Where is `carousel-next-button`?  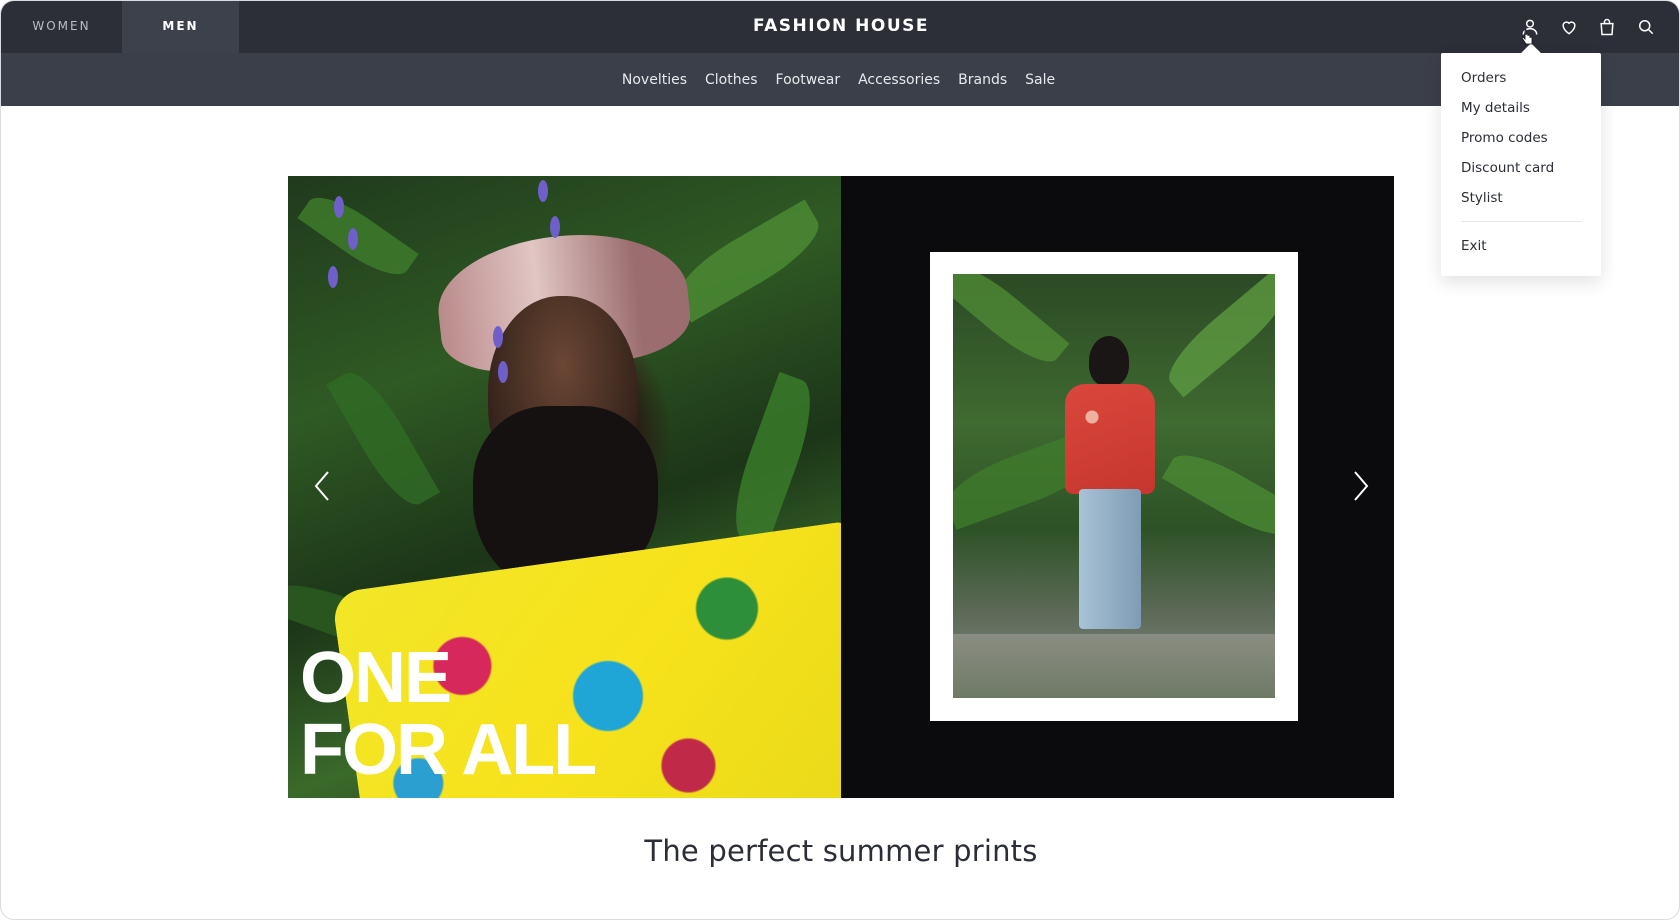 carousel-next-button is located at coordinates (1360, 486).